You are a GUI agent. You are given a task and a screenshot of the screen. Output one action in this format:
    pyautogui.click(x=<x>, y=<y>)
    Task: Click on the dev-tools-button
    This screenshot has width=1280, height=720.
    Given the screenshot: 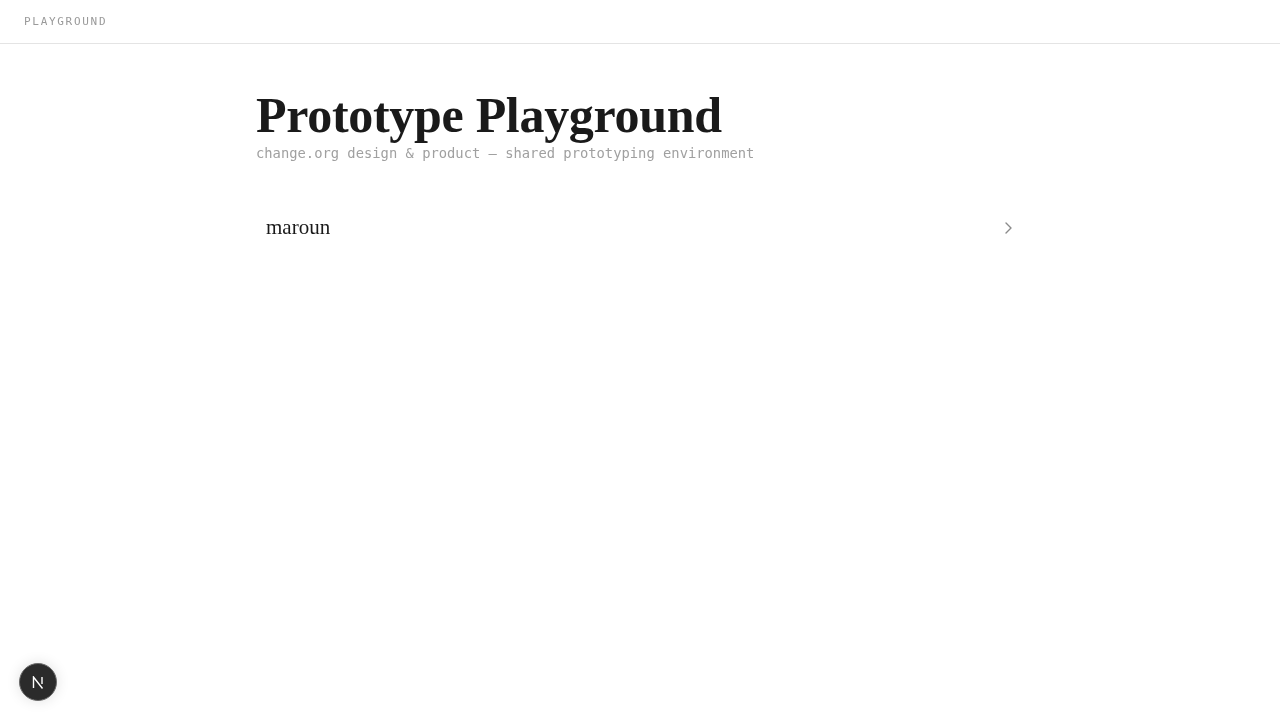 What is the action you would take?
    pyautogui.click(x=38, y=682)
    